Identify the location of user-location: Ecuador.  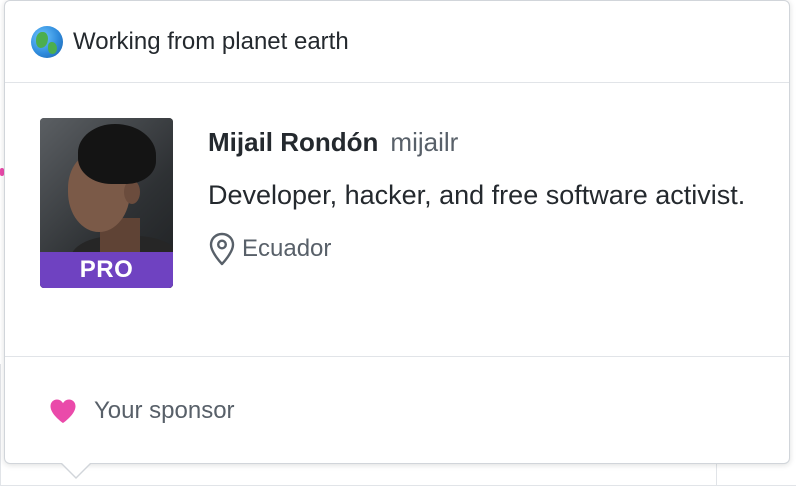
(488, 249).